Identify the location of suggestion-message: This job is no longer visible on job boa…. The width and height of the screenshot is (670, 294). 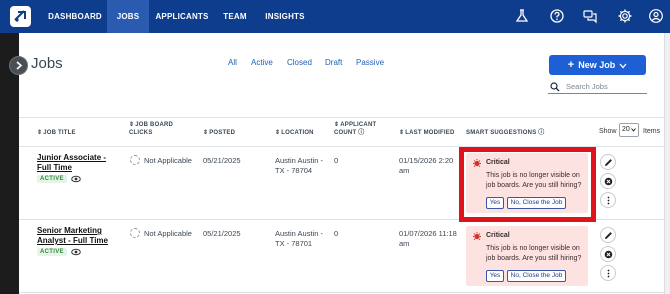
(534, 253).